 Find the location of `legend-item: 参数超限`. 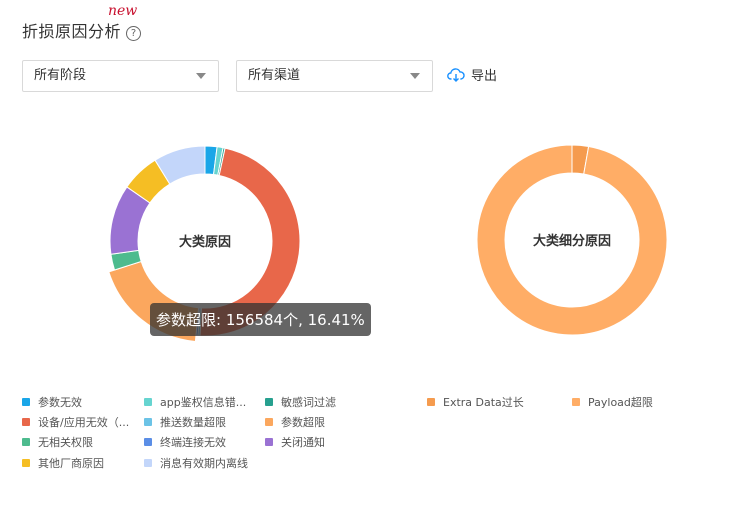

legend-item: 参数超限 is located at coordinates (295, 422).